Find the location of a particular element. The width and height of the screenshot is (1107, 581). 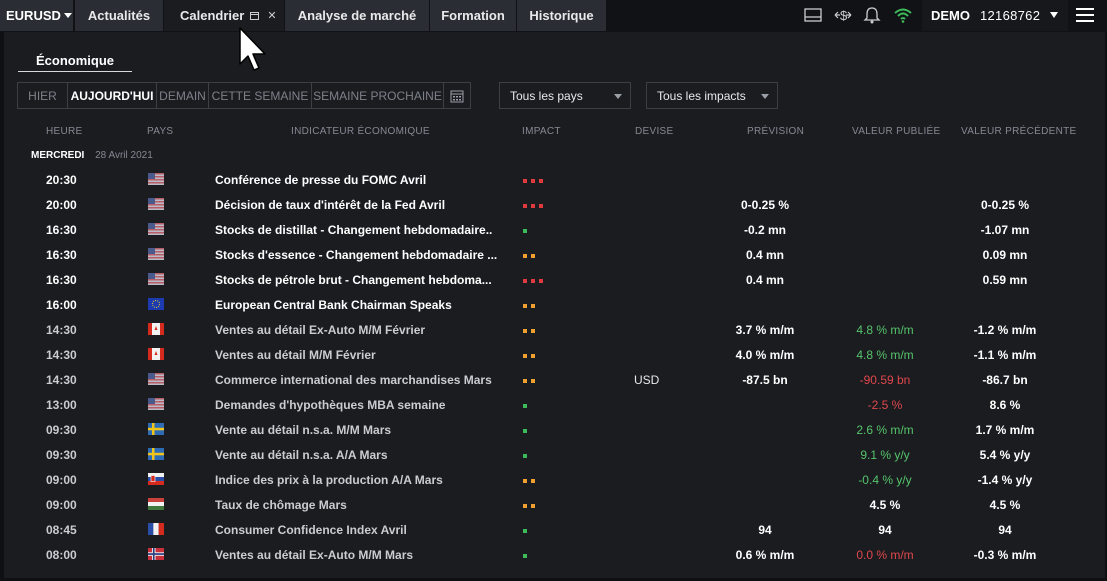

tab-analyse-de-marche: Analyse de marché is located at coordinates (357, 15).